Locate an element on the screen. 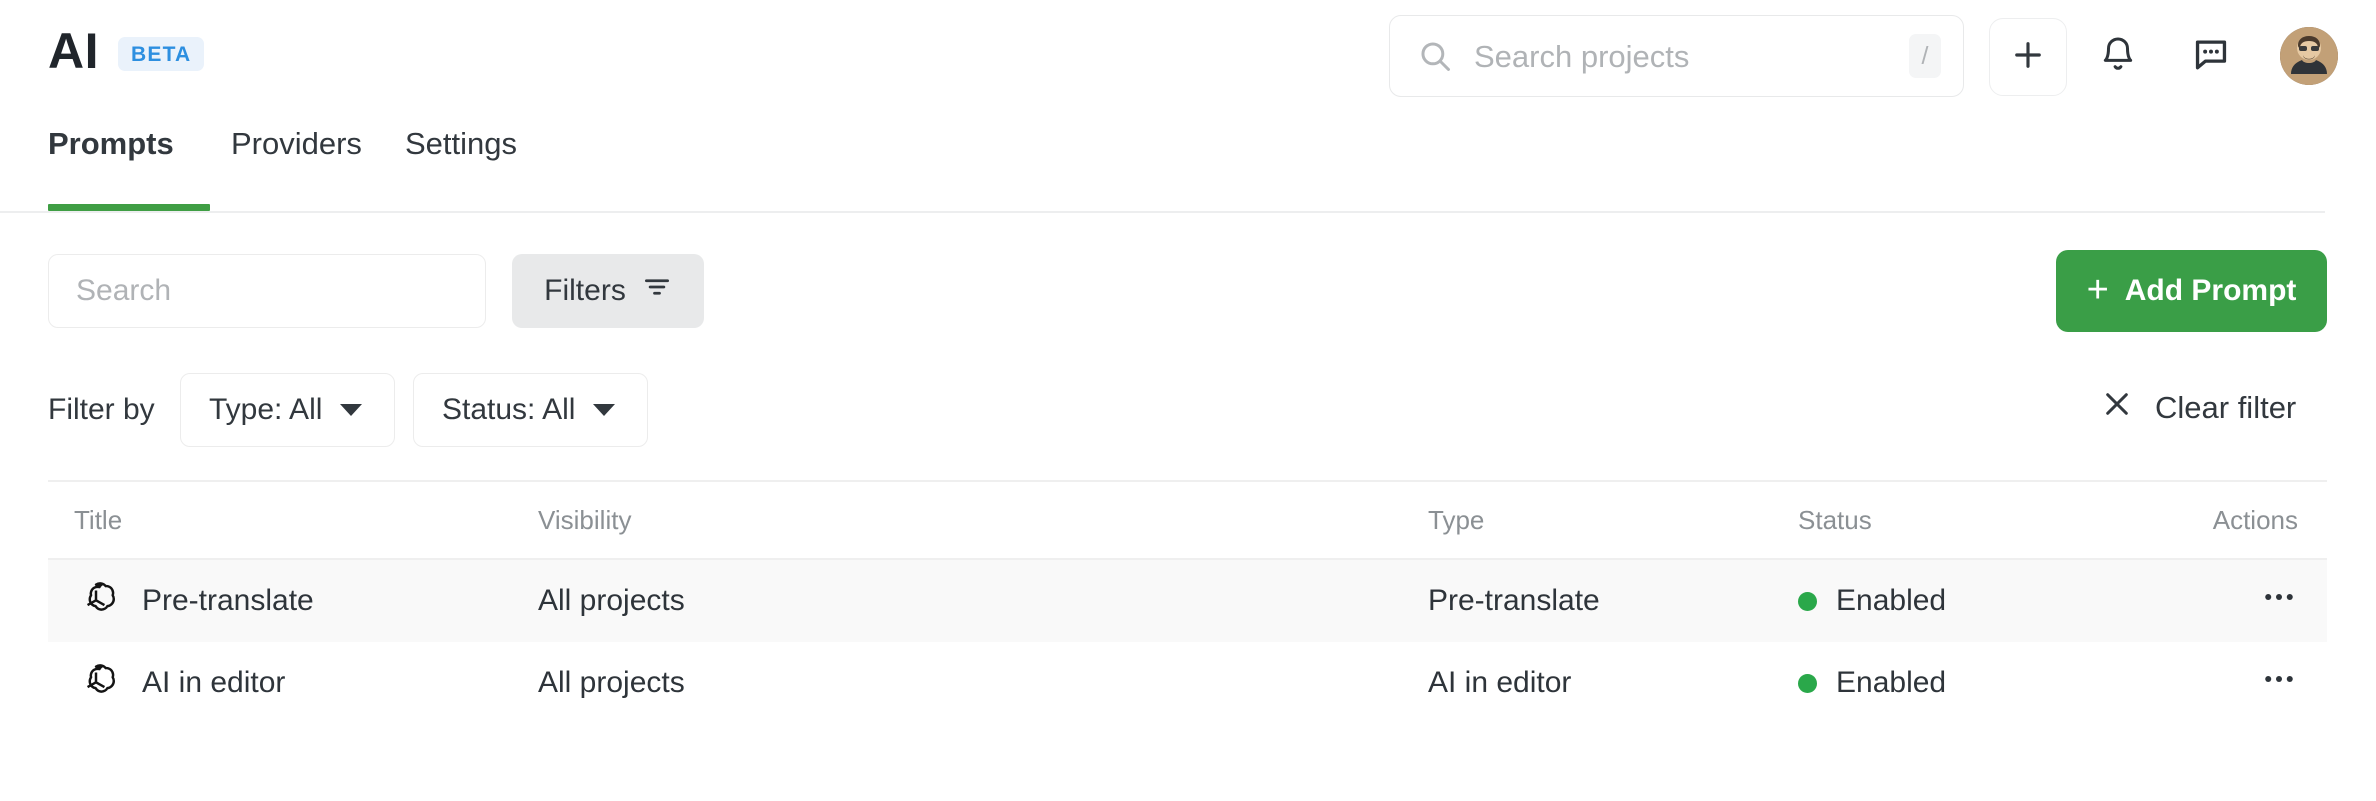 The height and width of the screenshot is (801, 2376). chat-bubble-icon is located at coordinates (2211, 56).